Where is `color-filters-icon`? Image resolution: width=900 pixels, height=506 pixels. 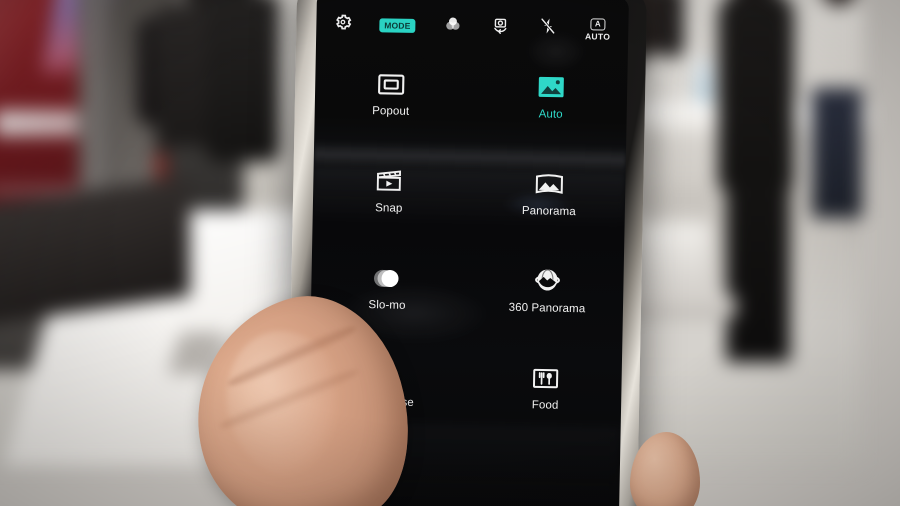
color-filters-icon is located at coordinates (452, 27).